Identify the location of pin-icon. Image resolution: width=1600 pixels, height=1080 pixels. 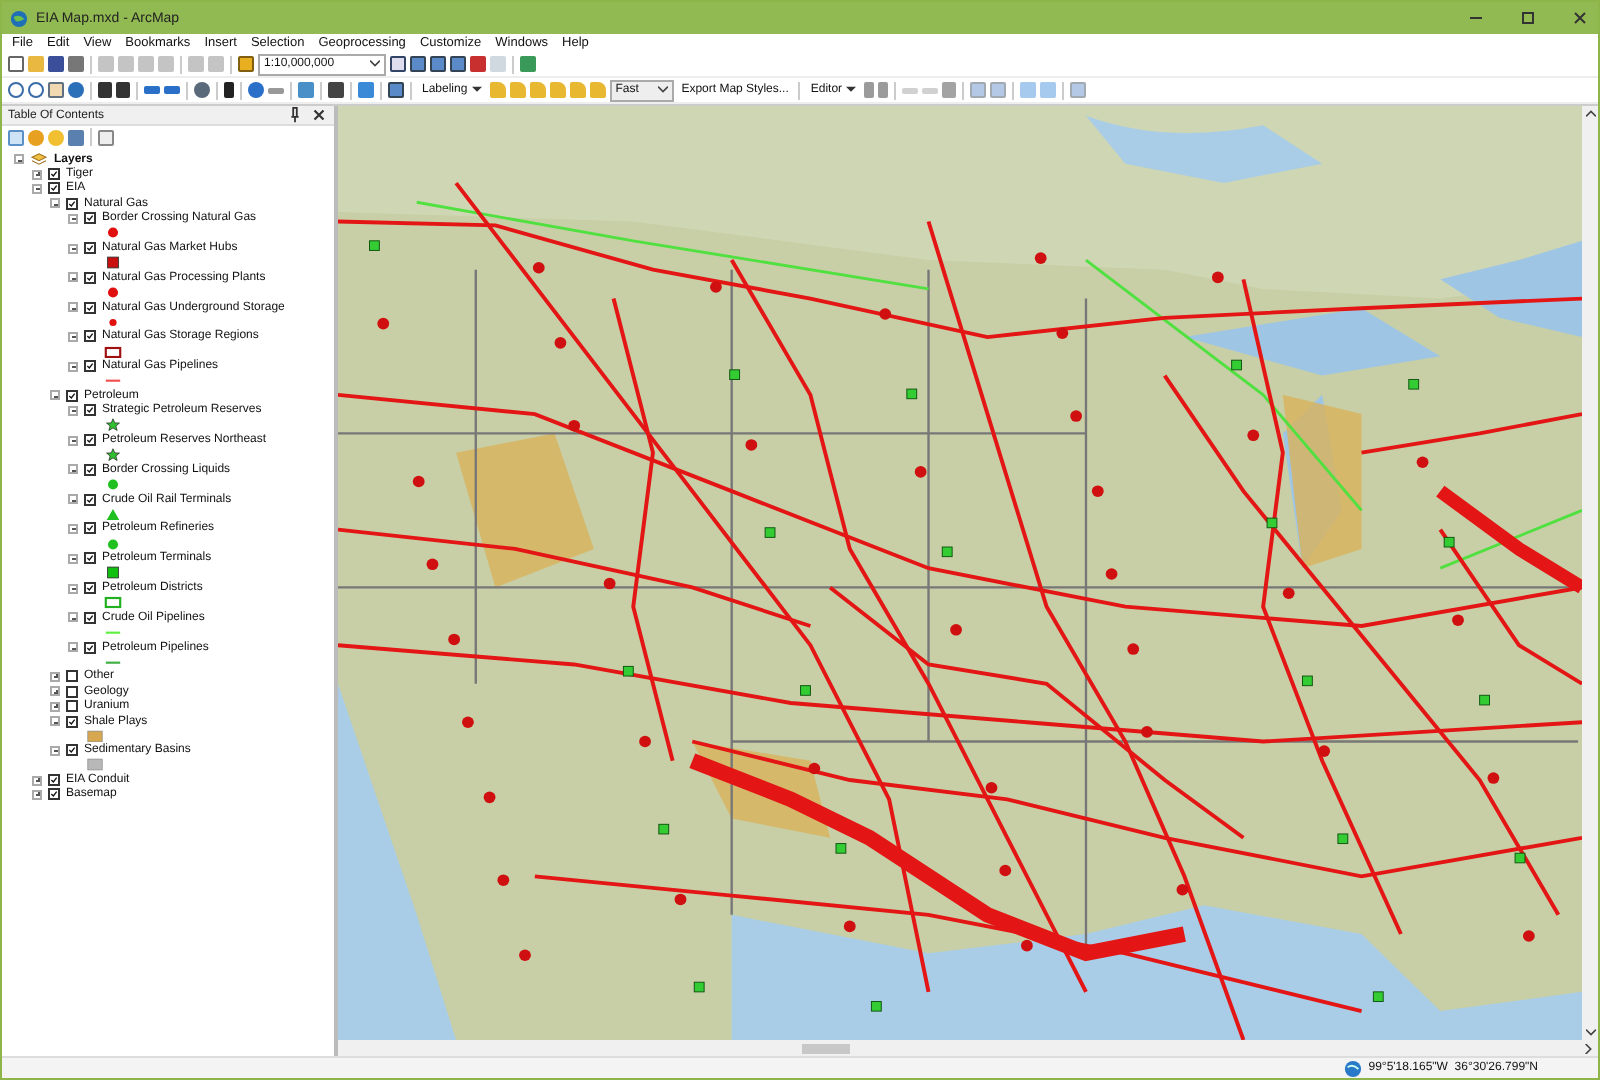
(295, 115).